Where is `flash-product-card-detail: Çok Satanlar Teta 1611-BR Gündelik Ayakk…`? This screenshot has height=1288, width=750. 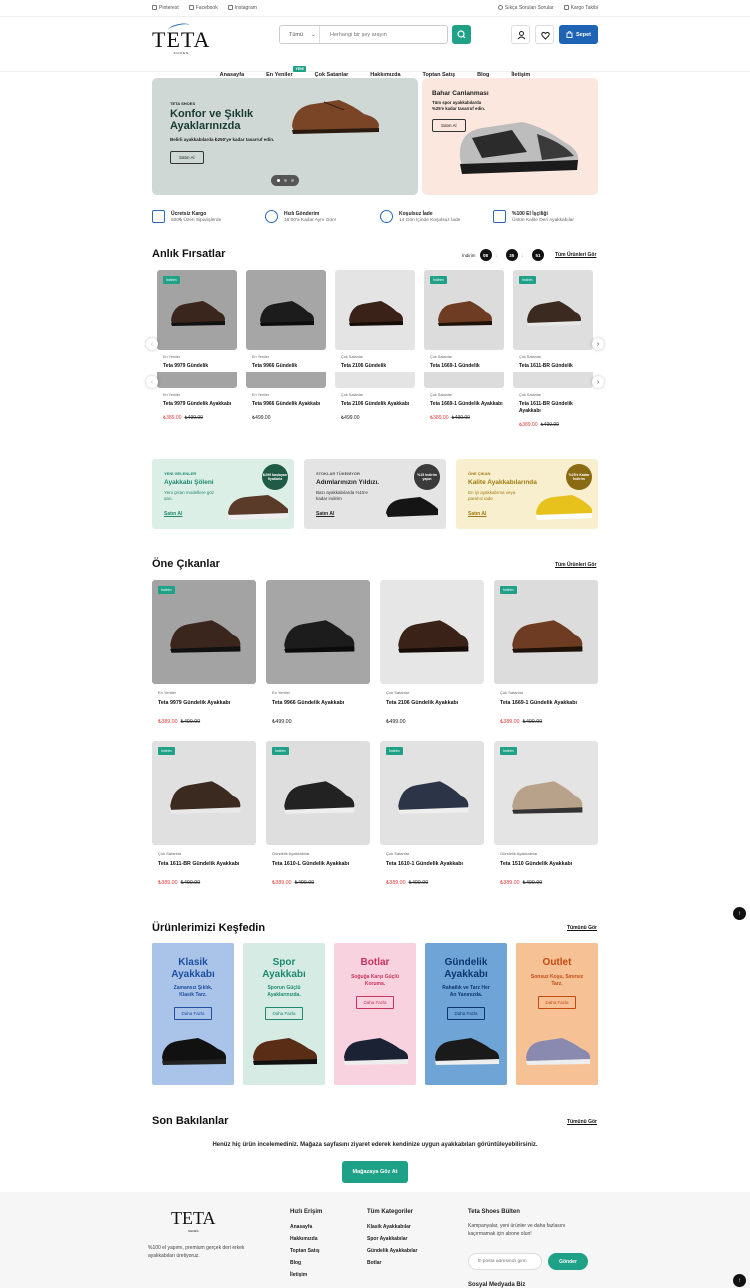 flash-product-card-detail: Çok Satanlar Teta 1611-BR Gündelik Ayakk… is located at coordinates (553, 400).